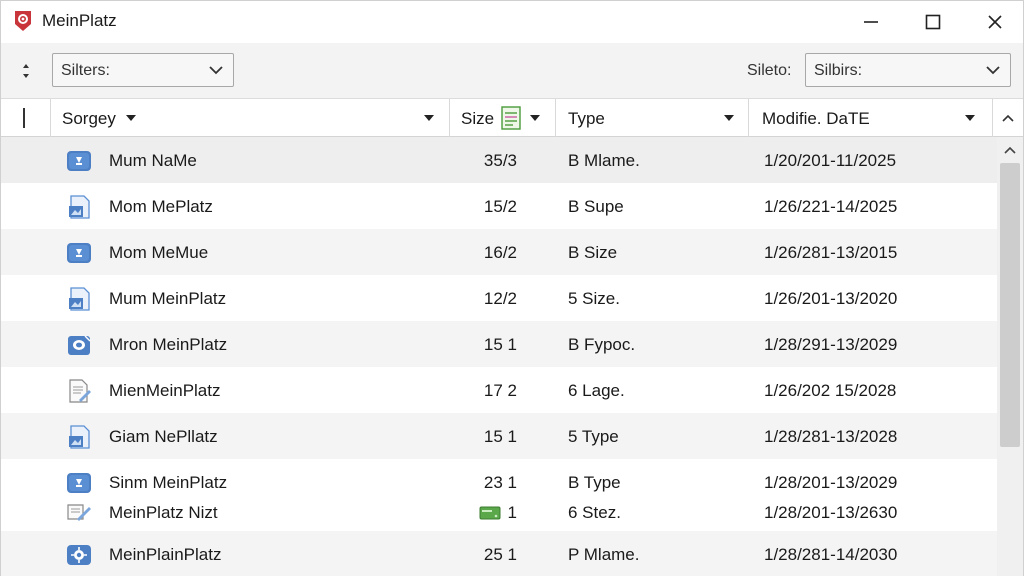 This screenshot has height=576, width=1024. I want to click on file-date: 1/26/221-14/2025, so click(831, 206).